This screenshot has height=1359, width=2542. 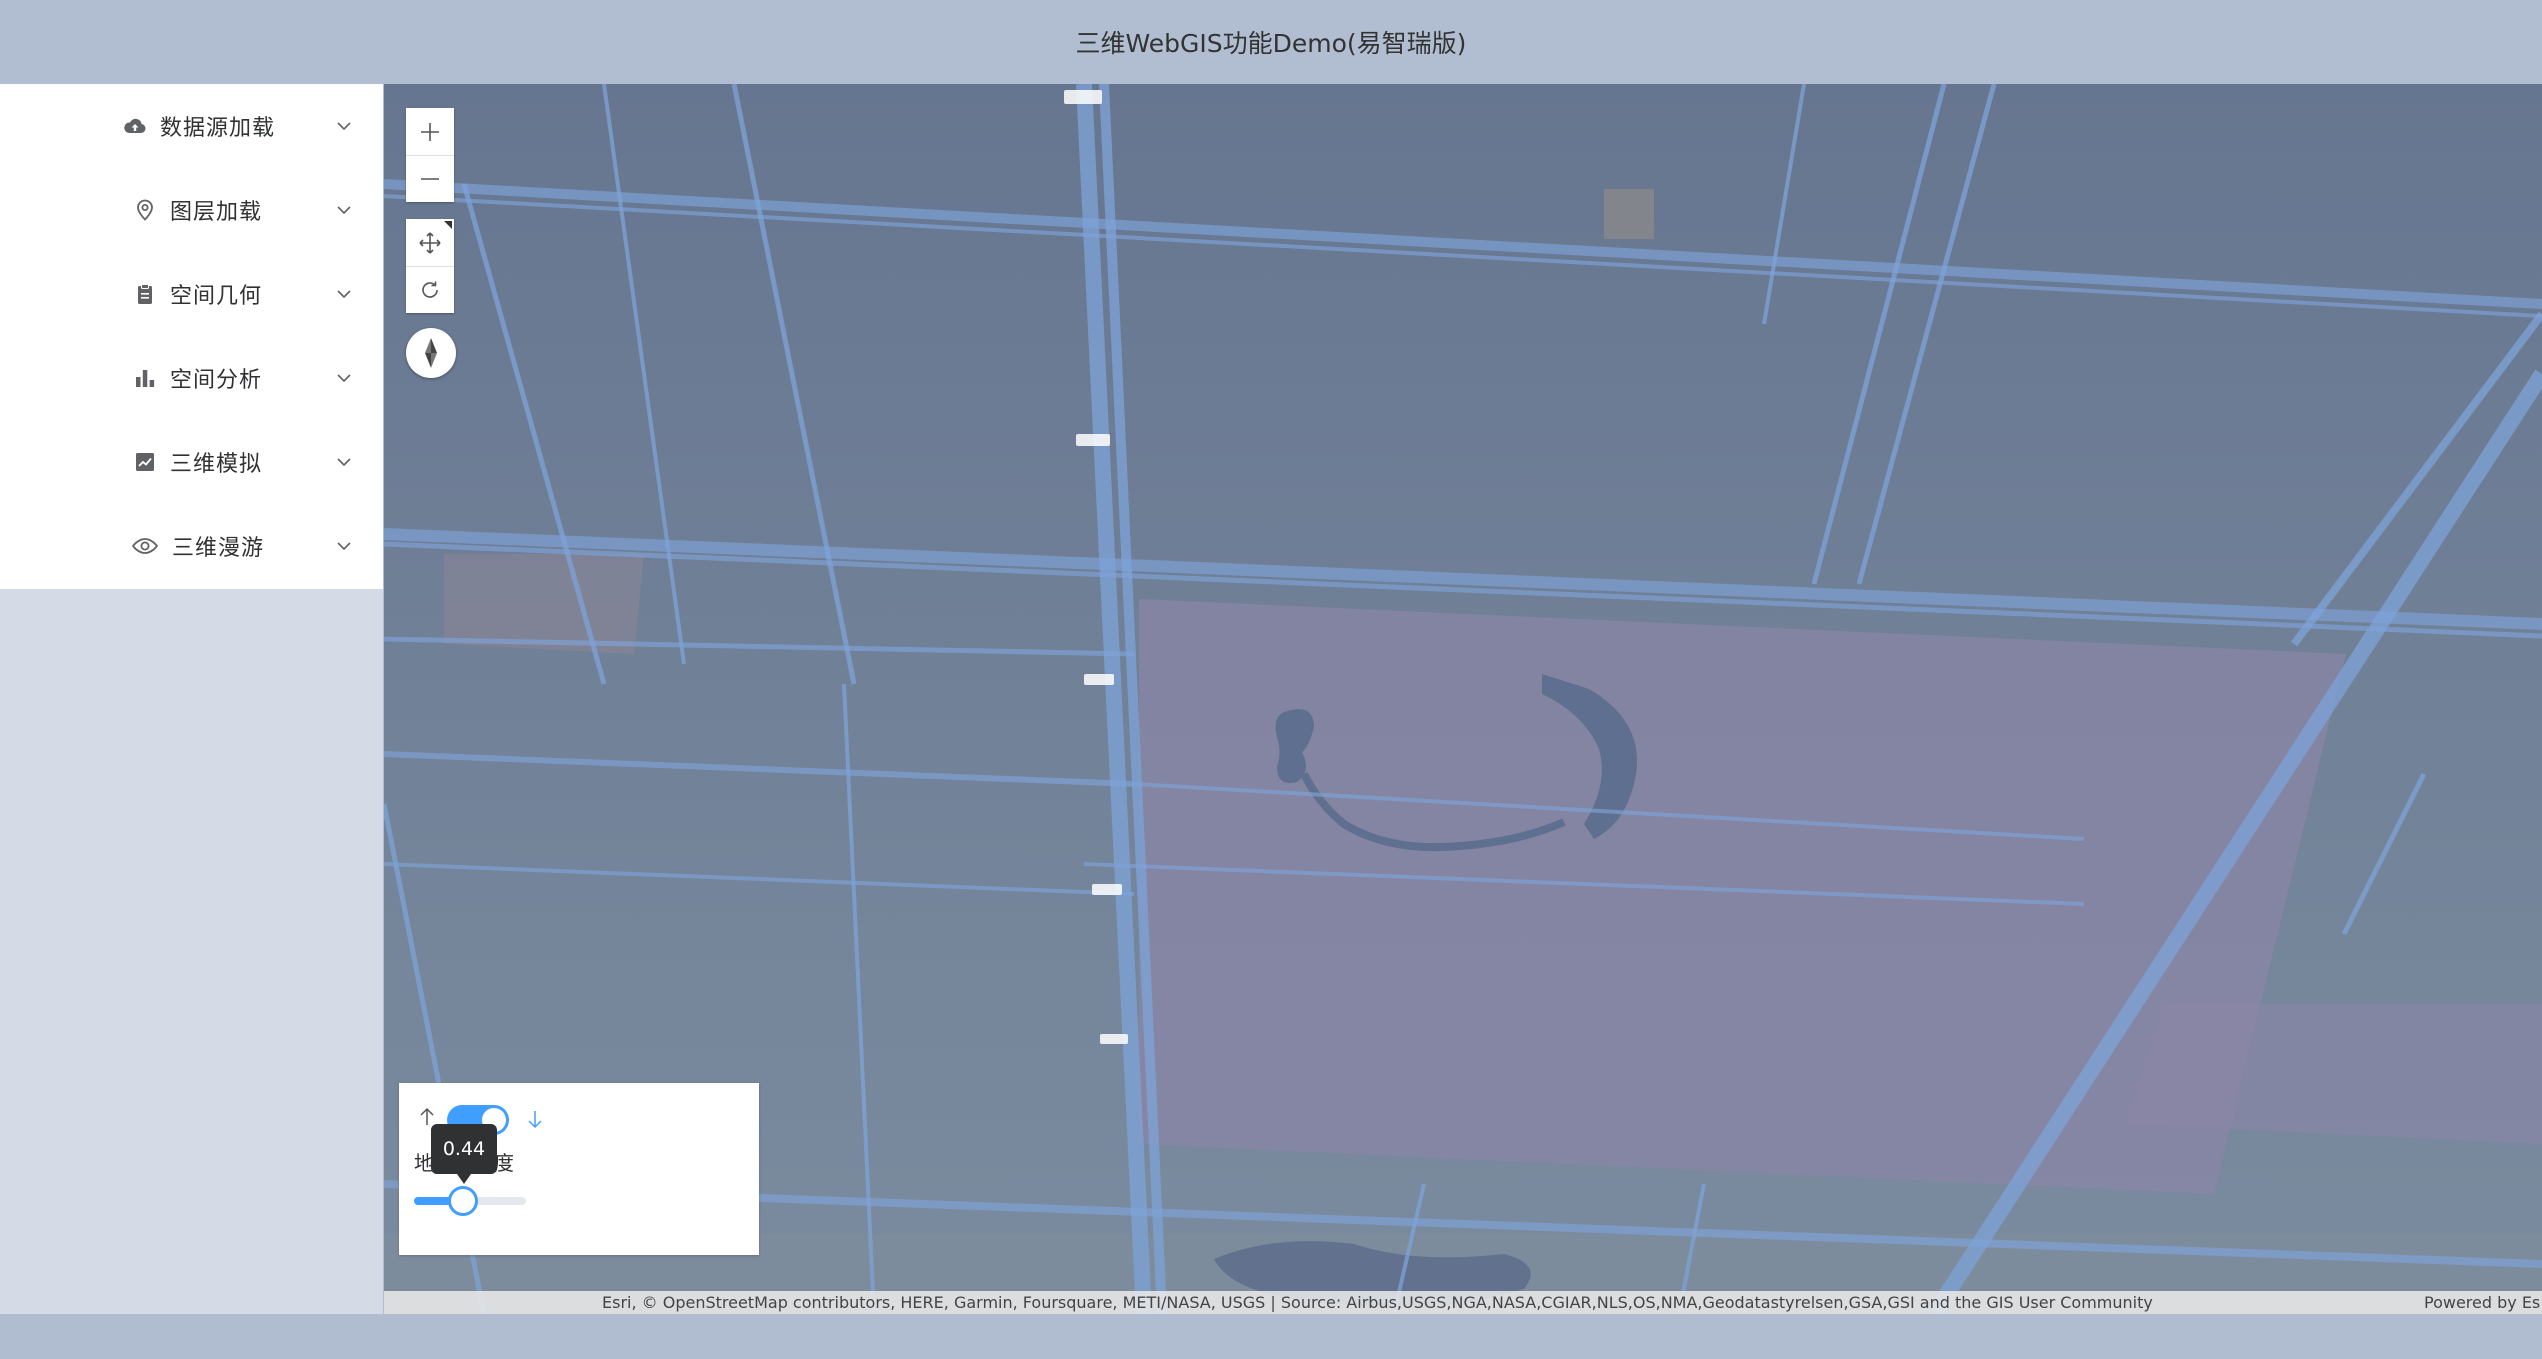 What do you see at coordinates (145, 378) in the screenshot?
I see `bar-chart-icon` at bounding box center [145, 378].